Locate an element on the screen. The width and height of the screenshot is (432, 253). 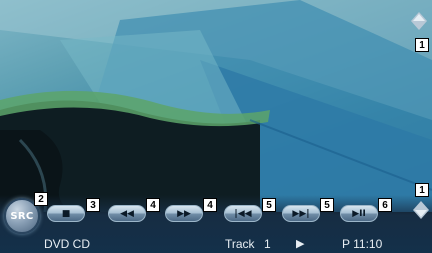
down-arrow-icon is located at coordinates (421, 210).